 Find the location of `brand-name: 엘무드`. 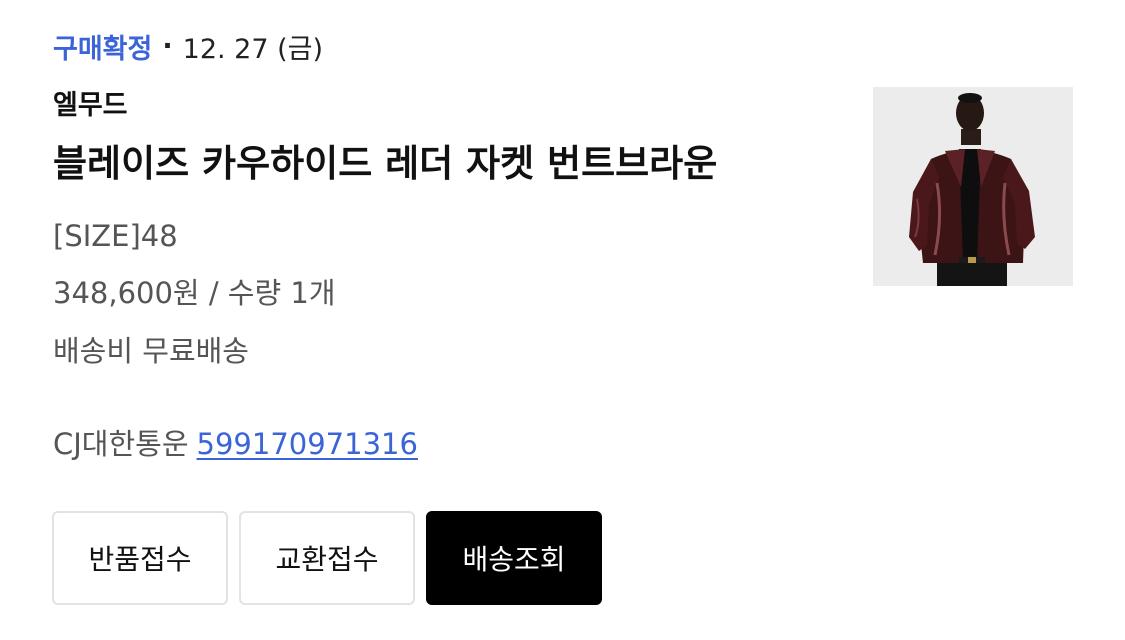

brand-name: 엘무드 is located at coordinates (90, 105).